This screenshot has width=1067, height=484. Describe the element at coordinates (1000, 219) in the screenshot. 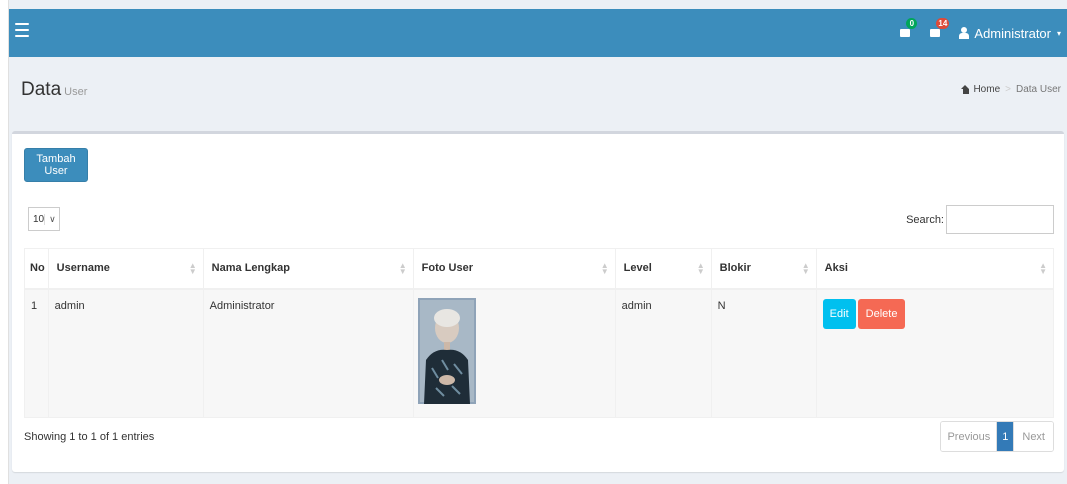

I see `search-input` at that location.